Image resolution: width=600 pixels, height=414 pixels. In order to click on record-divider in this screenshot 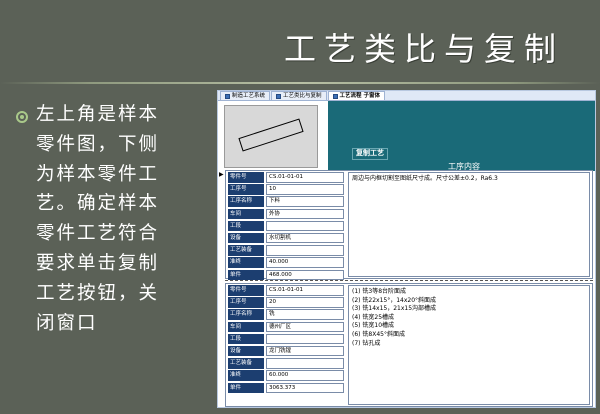, I will do `click(409, 280)`.